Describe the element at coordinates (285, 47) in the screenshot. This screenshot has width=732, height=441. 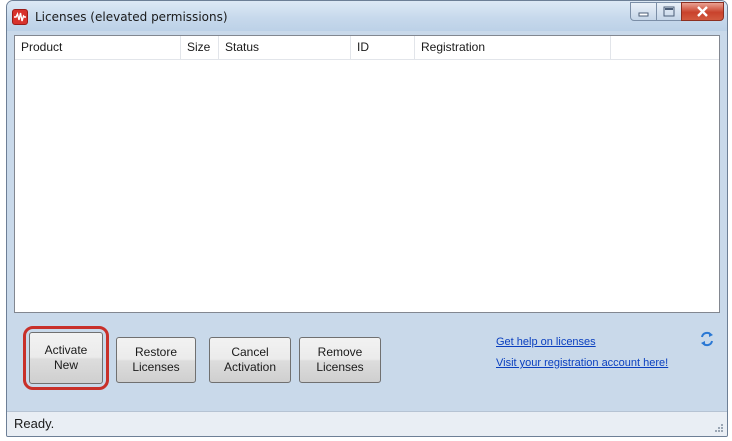
I see `column-status: Status` at that location.